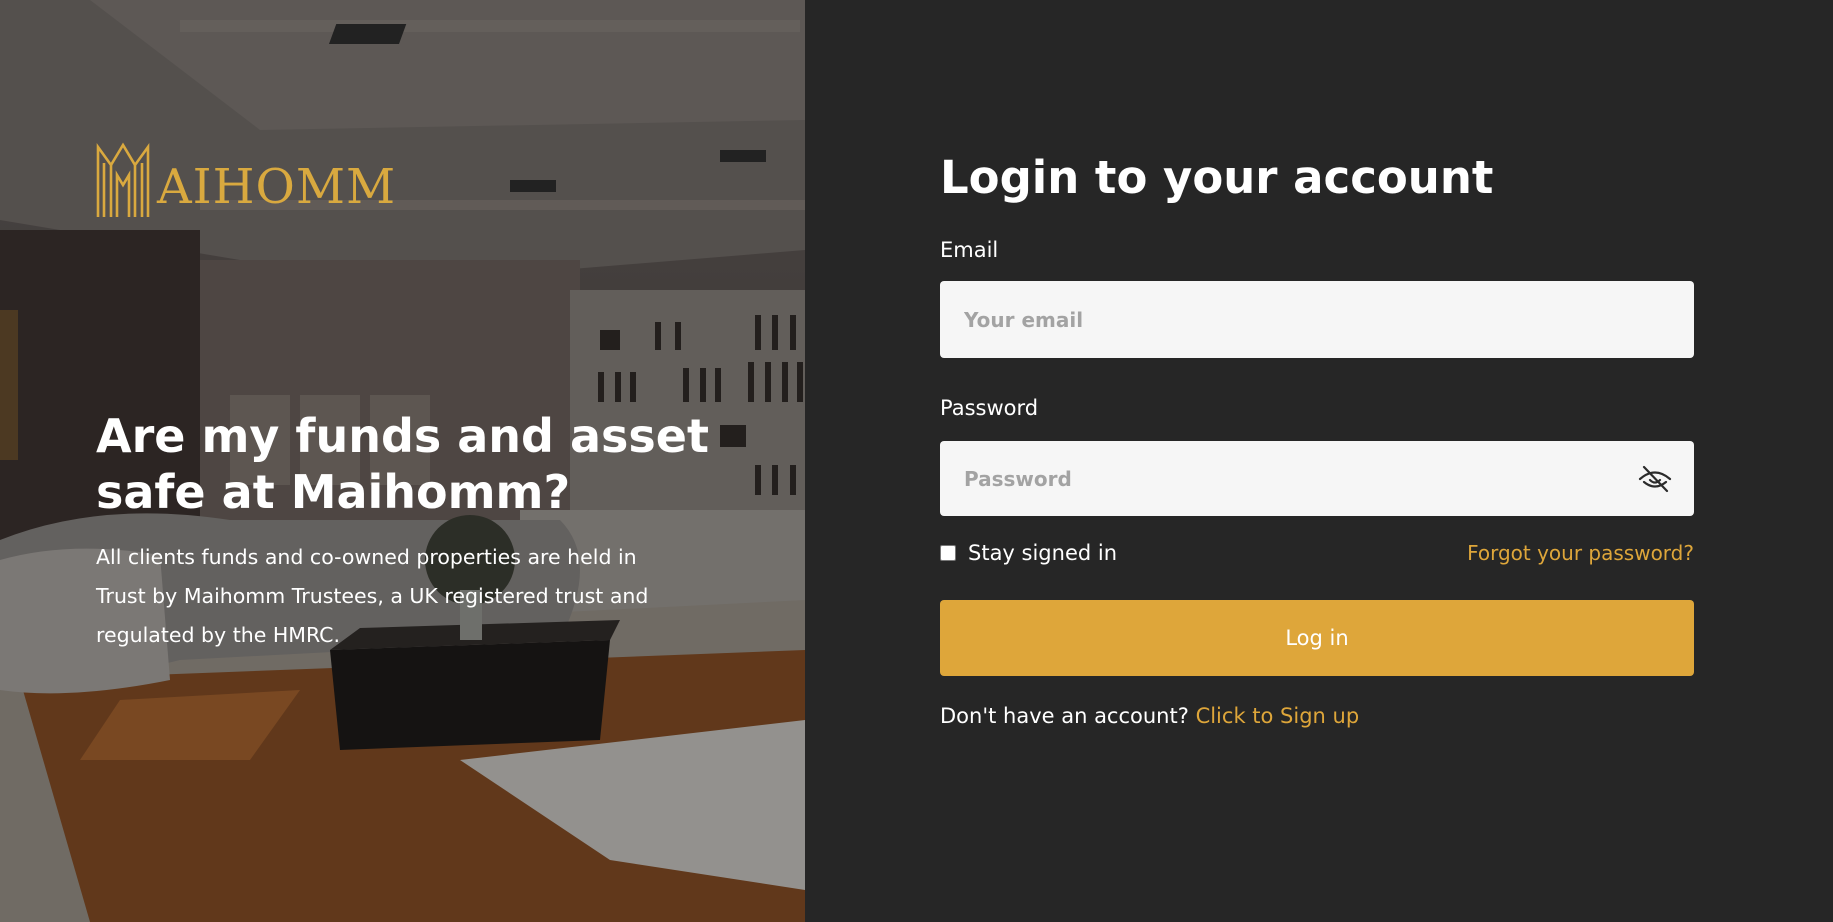 Image resolution: width=1833 pixels, height=922 pixels. I want to click on stay-signed-in: Stay signed in, so click(1028, 553).